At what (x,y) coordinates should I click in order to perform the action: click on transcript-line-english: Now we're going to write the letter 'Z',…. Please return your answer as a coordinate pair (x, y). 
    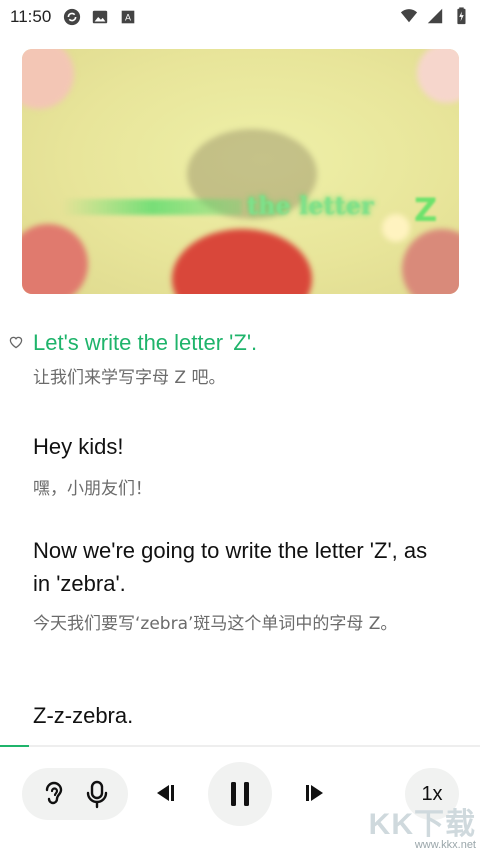
    Looking at the image, I should click on (230, 567).